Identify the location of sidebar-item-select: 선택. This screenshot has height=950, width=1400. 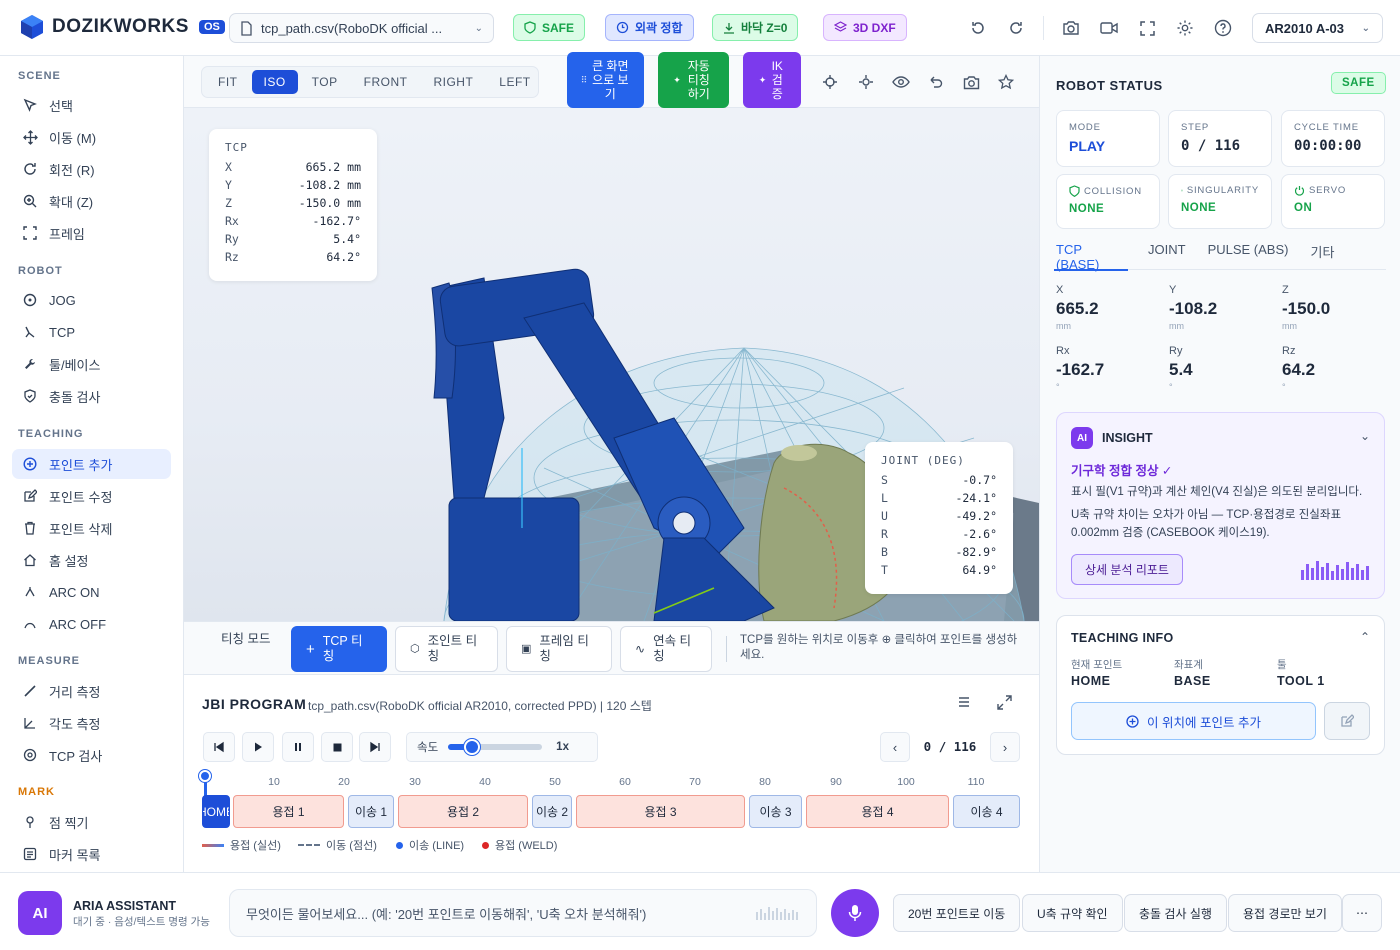
(91, 105).